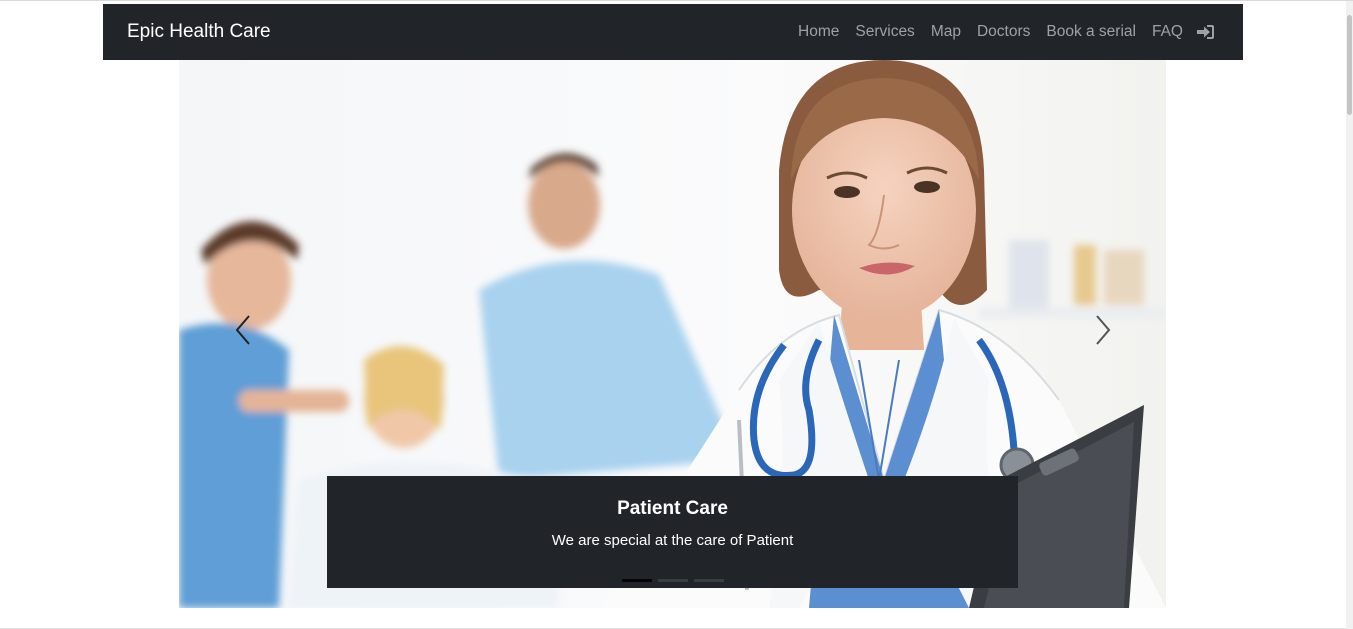 This screenshot has width=1353, height=629. Describe the element at coordinates (1349, 315) in the screenshot. I see `page-scrollbar` at that location.